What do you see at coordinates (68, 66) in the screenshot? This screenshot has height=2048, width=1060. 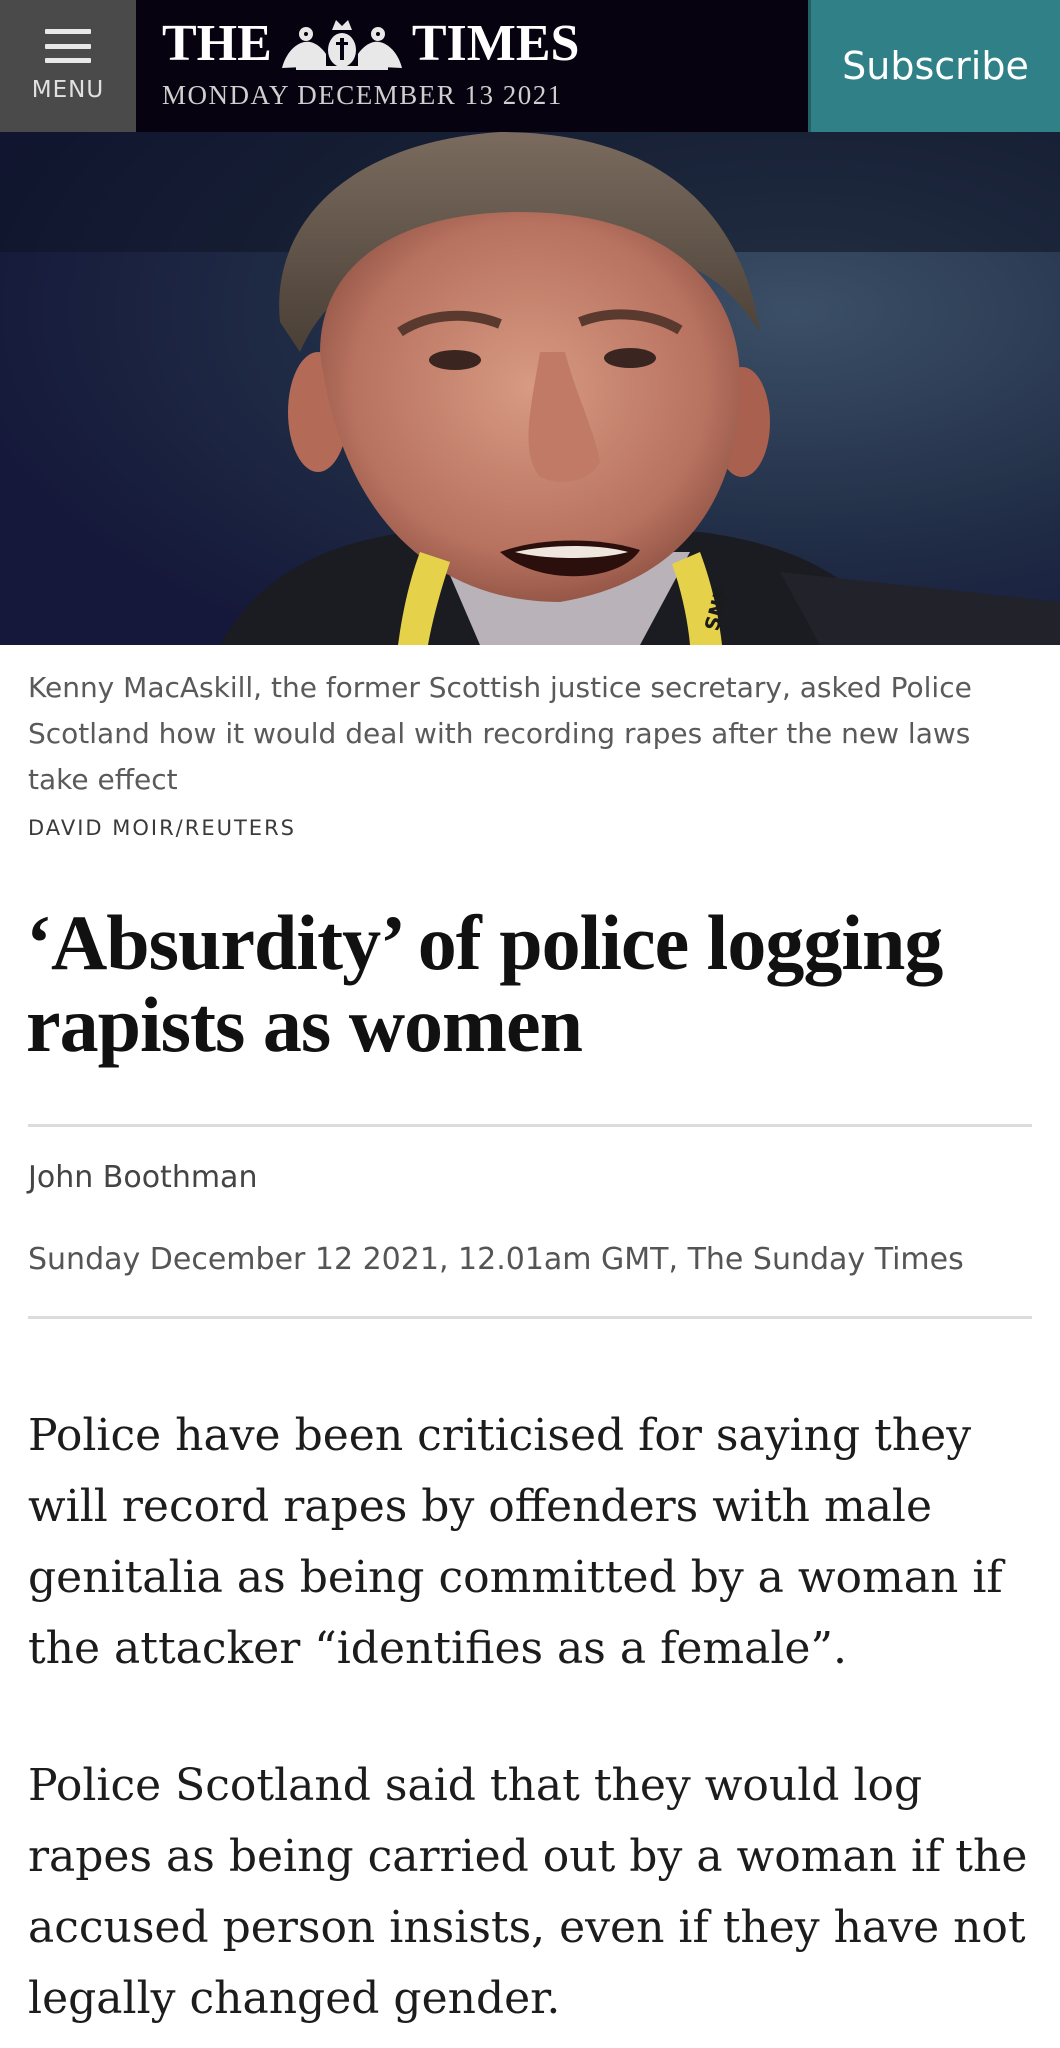 I see `menu-button: MENU` at bounding box center [68, 66].